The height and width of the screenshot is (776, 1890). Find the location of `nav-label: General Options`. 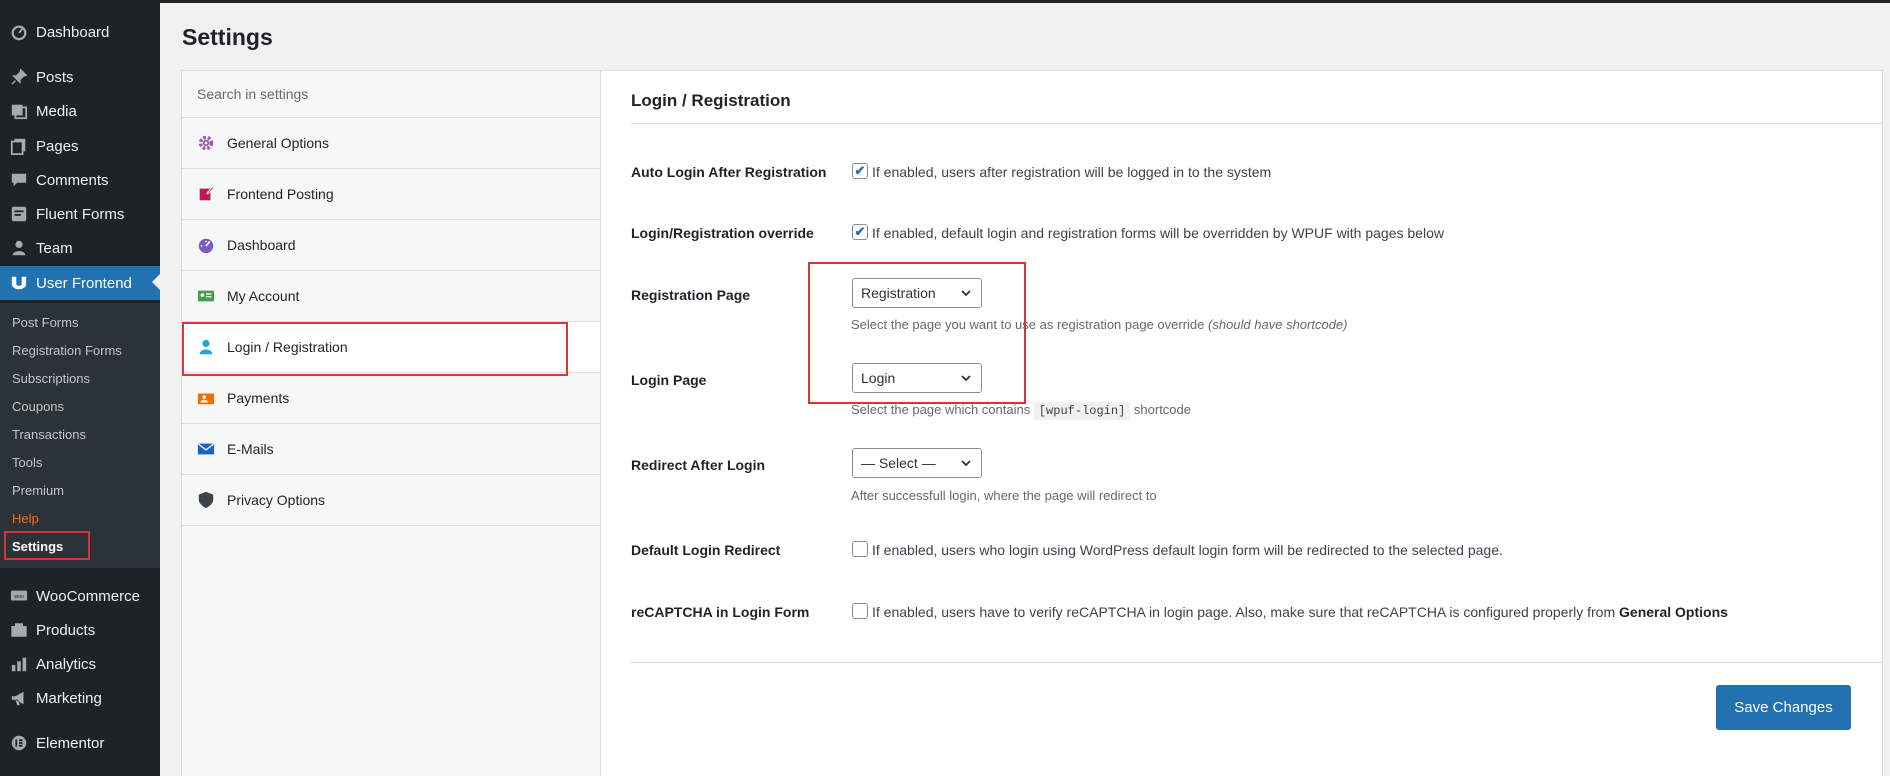

nav-label: General Options is located at coordinates (278, 143).